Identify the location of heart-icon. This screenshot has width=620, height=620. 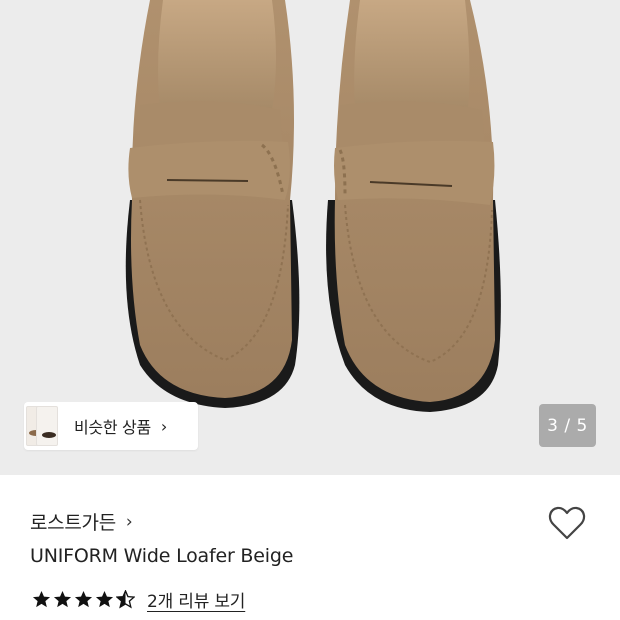
(567, 523).